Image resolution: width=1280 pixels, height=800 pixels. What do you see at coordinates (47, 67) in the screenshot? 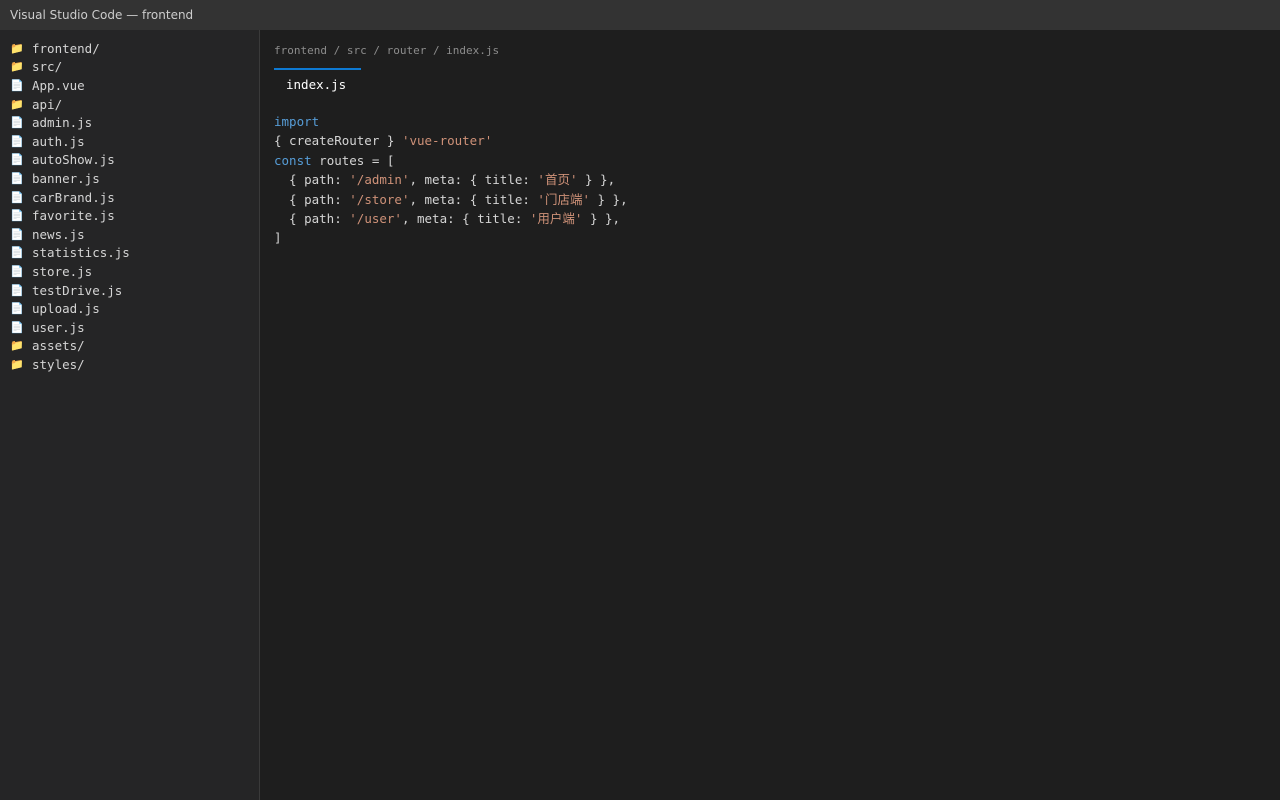
I see `tree-item-label: src/` at bounding box center [47, 67].